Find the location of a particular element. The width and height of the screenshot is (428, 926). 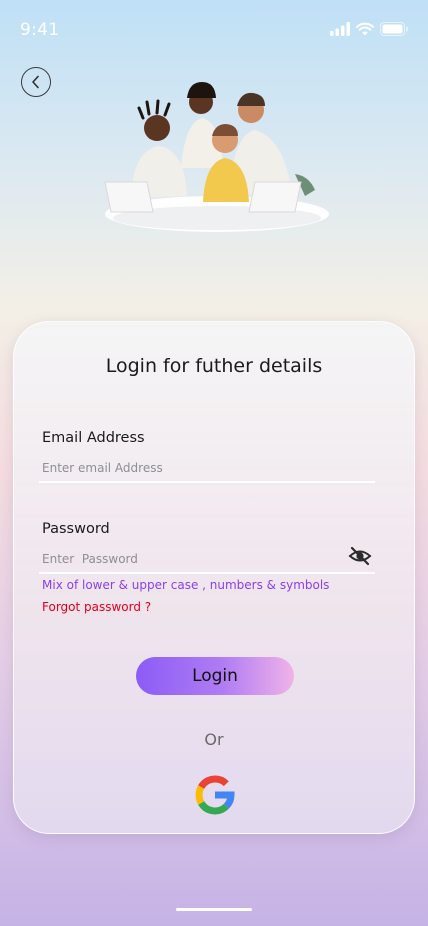

eye-off-icon is located at coordinates (360, 556).